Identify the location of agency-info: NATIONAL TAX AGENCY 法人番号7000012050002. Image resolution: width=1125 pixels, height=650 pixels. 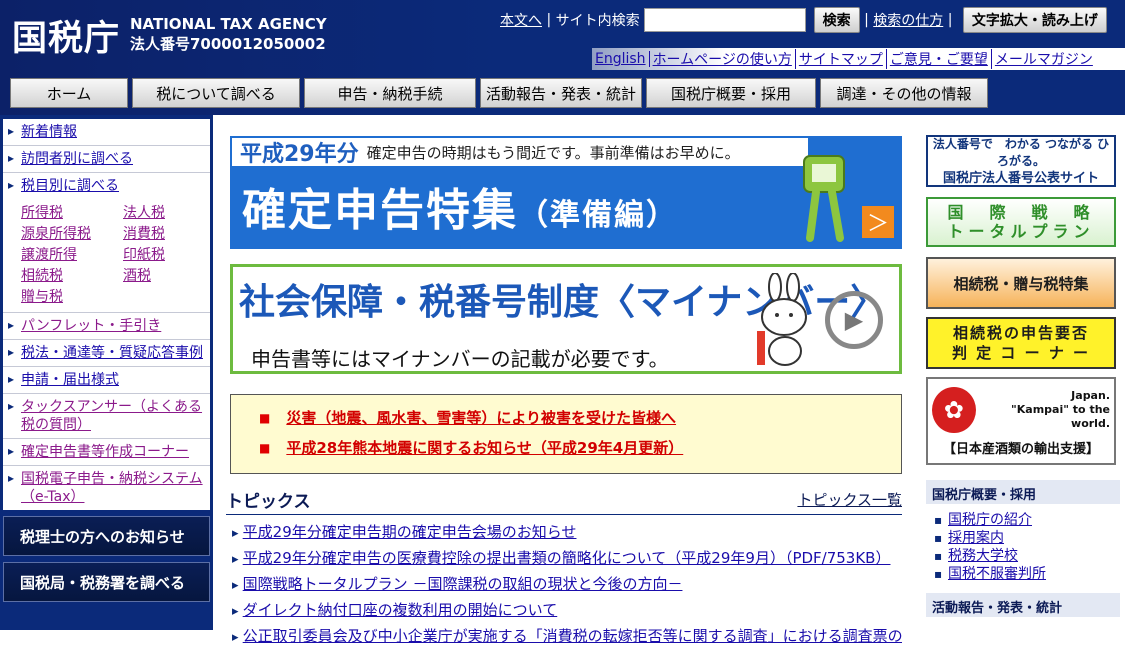
(228, 34).